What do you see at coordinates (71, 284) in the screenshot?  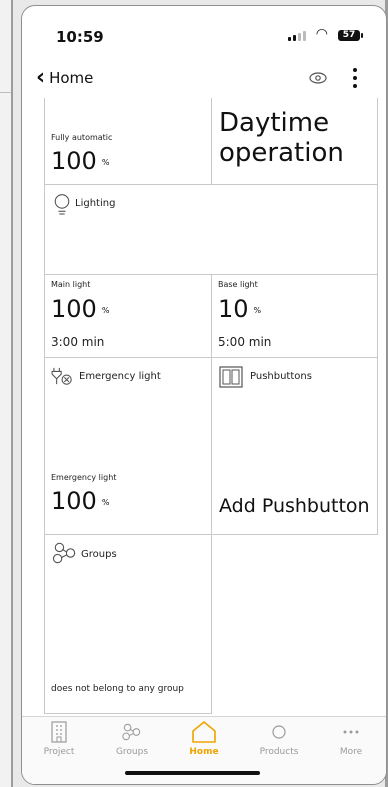 I see `main-light-label: Main light` at bounding box center [71, 284].